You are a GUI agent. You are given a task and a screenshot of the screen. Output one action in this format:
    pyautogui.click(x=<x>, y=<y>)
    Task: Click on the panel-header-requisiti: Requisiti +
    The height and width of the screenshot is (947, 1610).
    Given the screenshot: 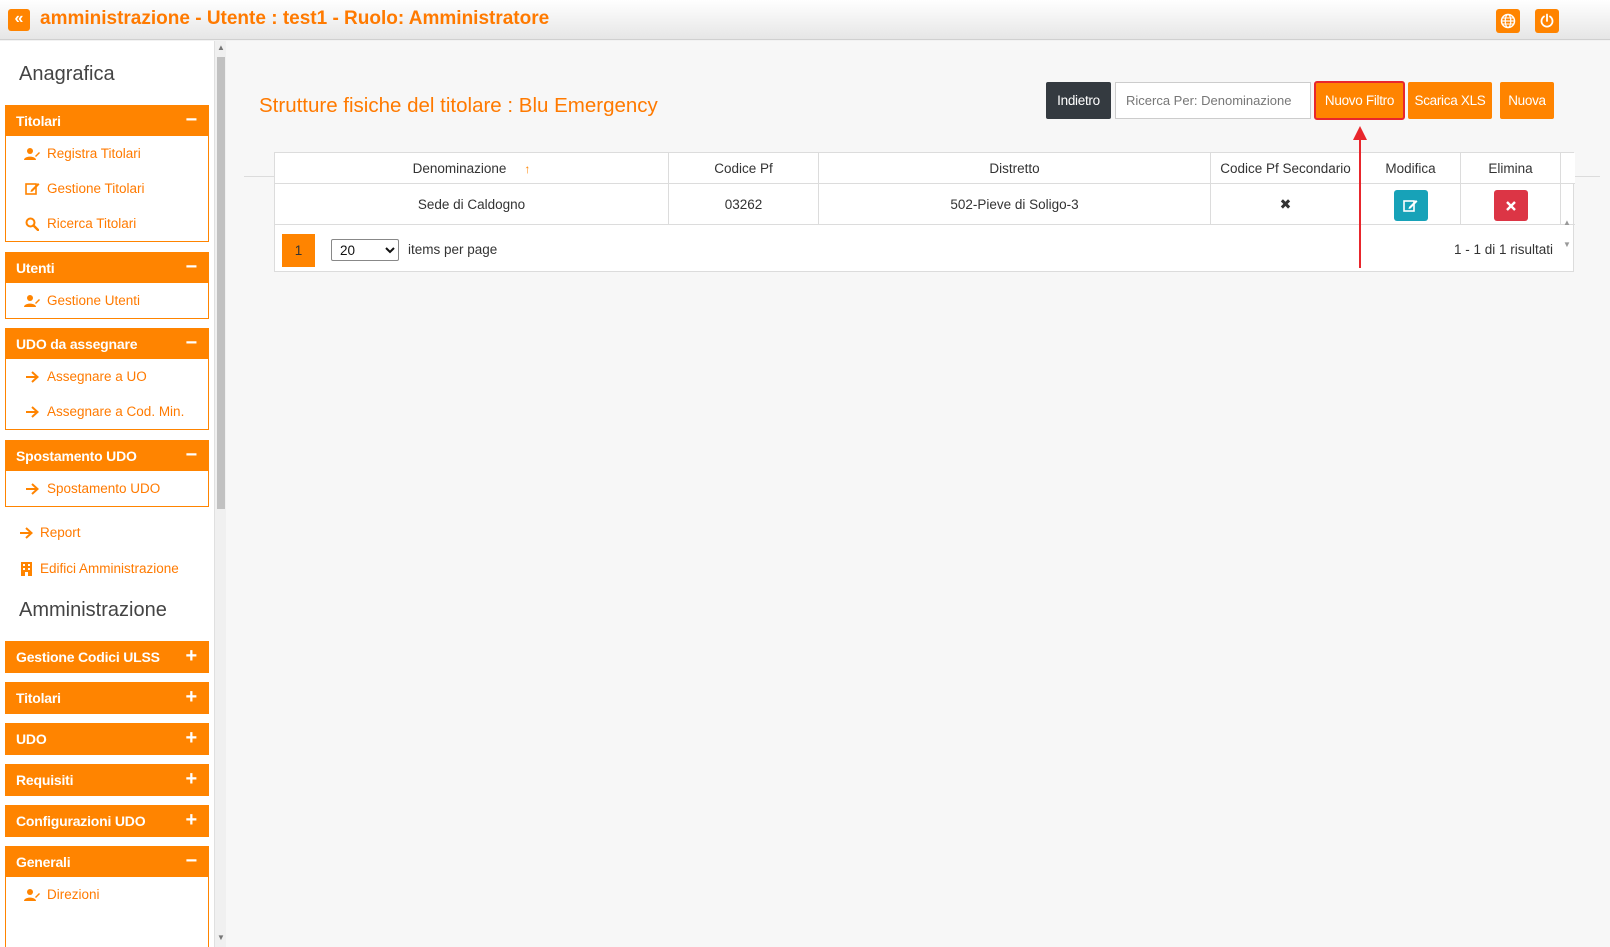 What is the action you would take?
    pyautogui.click(x=107, y=780)
    